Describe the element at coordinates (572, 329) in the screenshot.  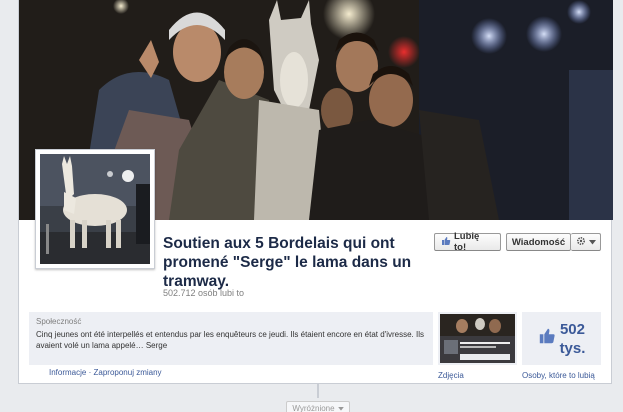
I see `likes-number: 502` at that location.